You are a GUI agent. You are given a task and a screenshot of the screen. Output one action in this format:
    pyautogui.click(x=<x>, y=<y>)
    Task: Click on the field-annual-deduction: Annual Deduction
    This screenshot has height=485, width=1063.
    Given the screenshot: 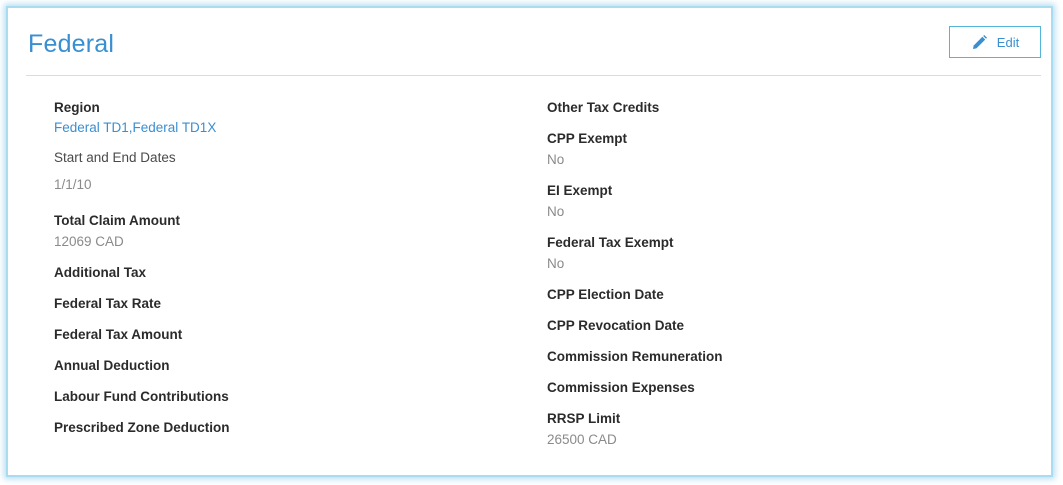 What is the action you would take?
    pyautogui.click(x=274, y=366)
    